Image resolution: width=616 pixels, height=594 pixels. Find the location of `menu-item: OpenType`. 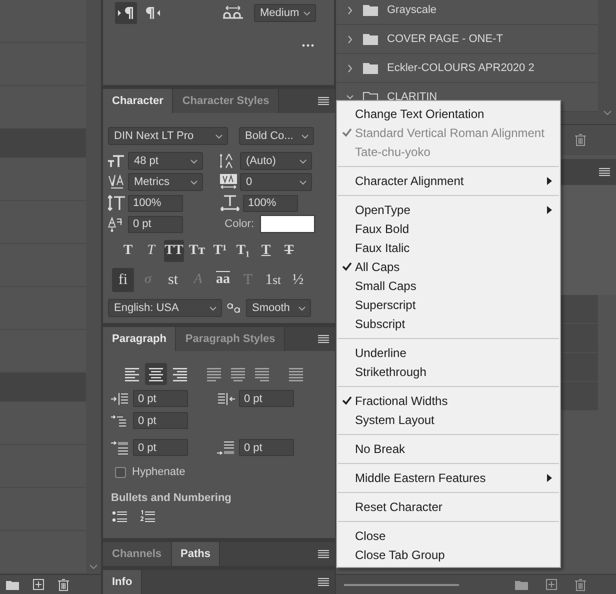

menu-item: OpenType is located at coordinates (448, 209).